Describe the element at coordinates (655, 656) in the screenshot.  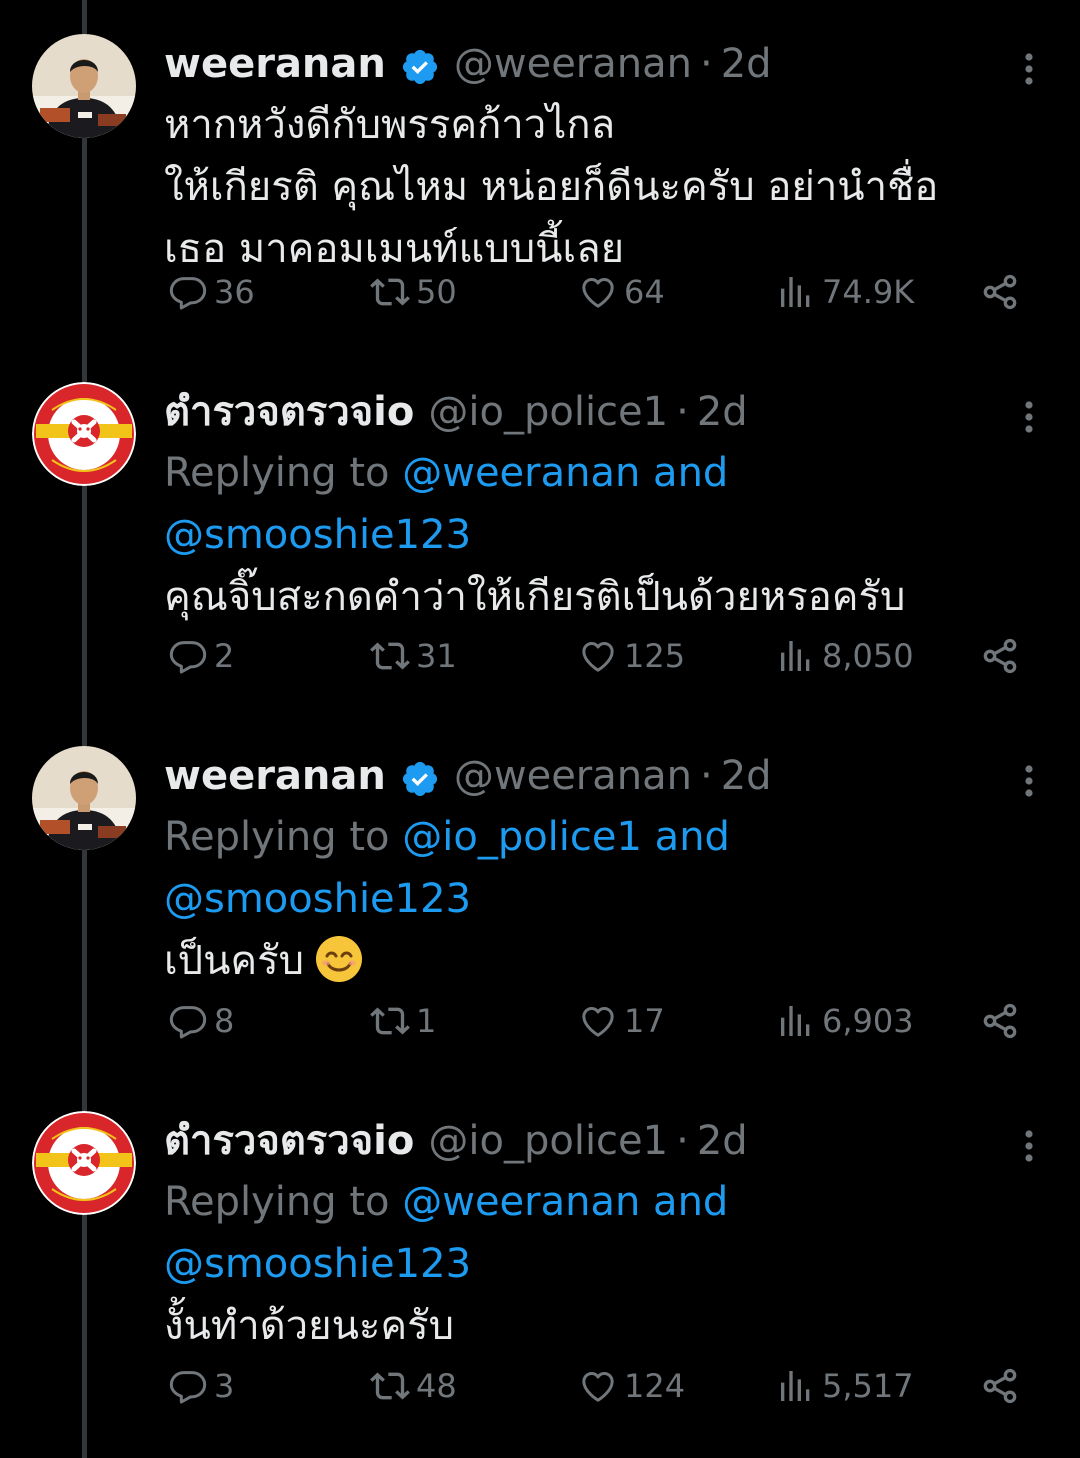
I see `like-count: 125` at that location.